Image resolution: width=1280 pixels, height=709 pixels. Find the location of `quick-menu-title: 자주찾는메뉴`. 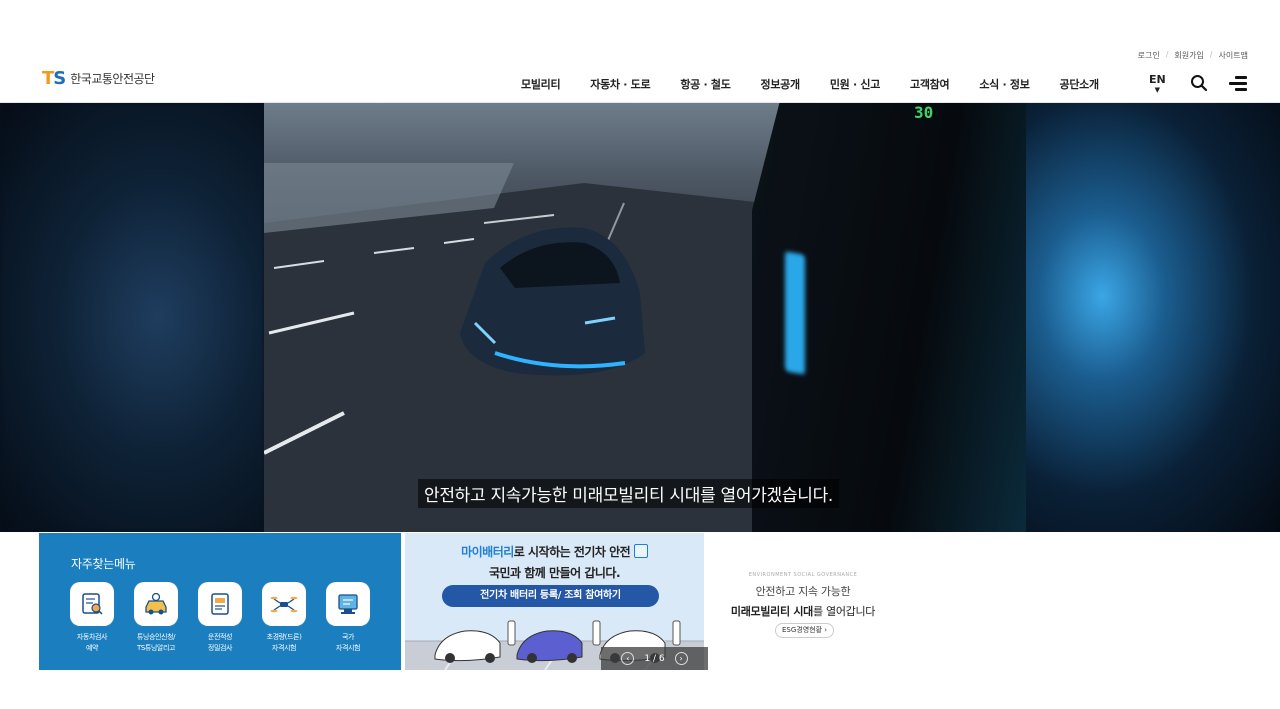

quick-menu-title: 자주찾는메뉴 is located at coordinates (103, 564).